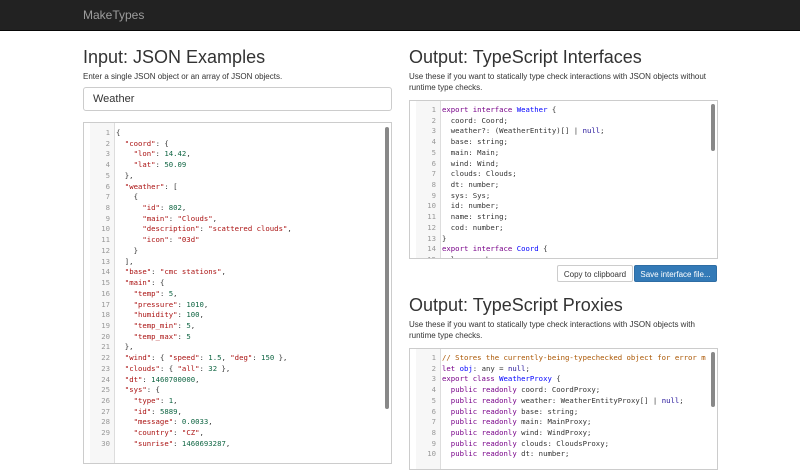  What do you see at coordinates (105, 293) in the screenshot?
I see `line-number: 16` at bounding box center [105, 293].